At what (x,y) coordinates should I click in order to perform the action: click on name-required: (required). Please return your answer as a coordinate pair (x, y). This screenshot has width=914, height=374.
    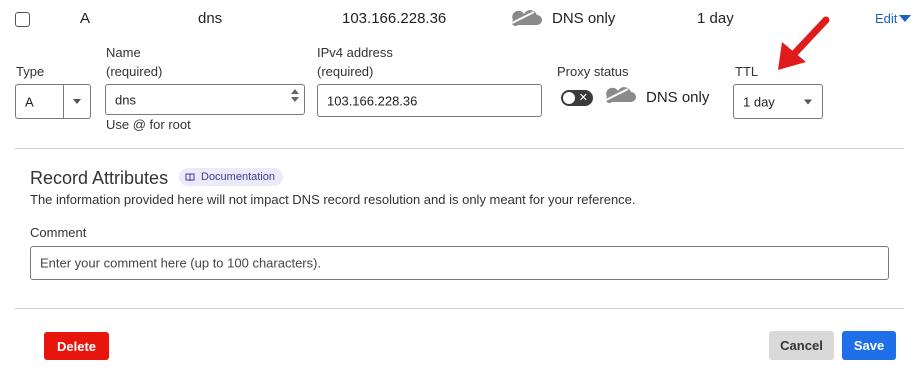
    Looking at the image, I should click on (134, 71).